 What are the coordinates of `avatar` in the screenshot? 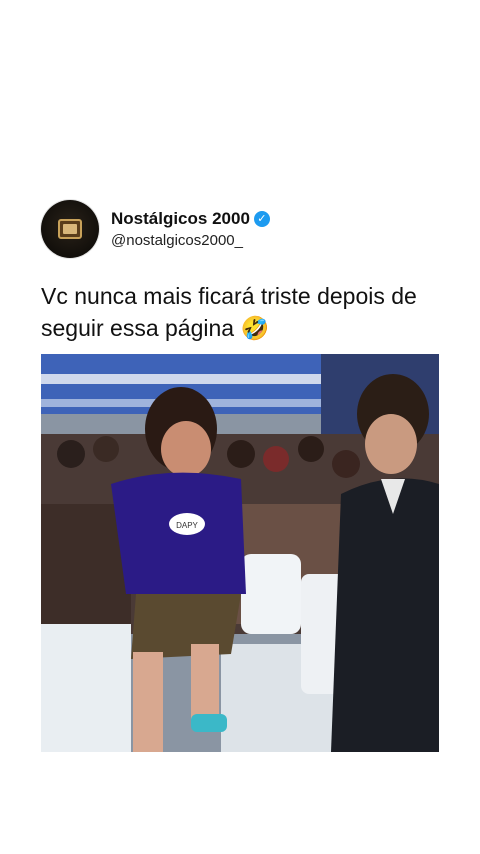 It's located at (70, 229).